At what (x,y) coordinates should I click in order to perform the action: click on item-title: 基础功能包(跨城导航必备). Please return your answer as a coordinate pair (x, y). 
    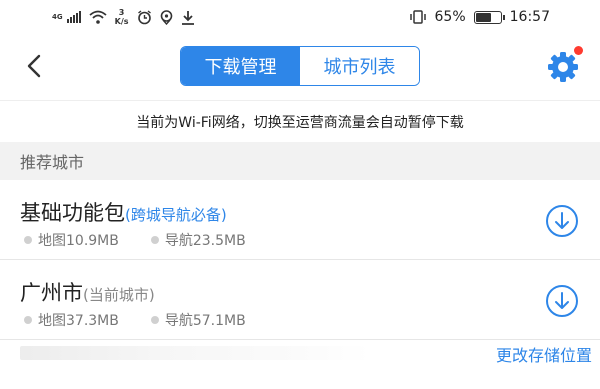
    Looking at the image, I should click on (123, 212).